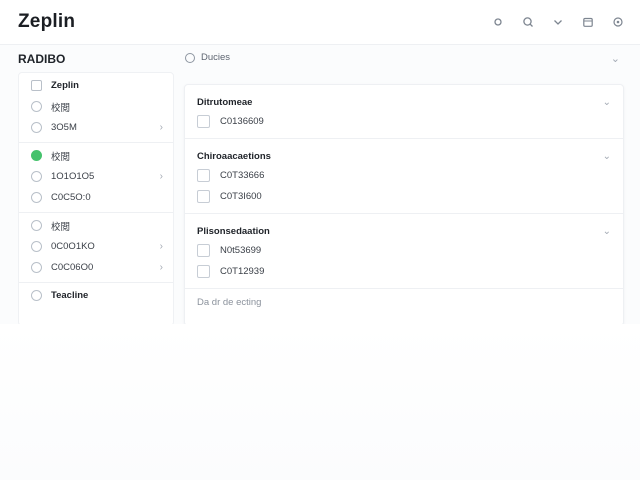 The image size is (640, 480). Describe the element at coordinates (71, 197) in the screenshot. I see `sidebar-item-label: C0C5O:0` at that location.